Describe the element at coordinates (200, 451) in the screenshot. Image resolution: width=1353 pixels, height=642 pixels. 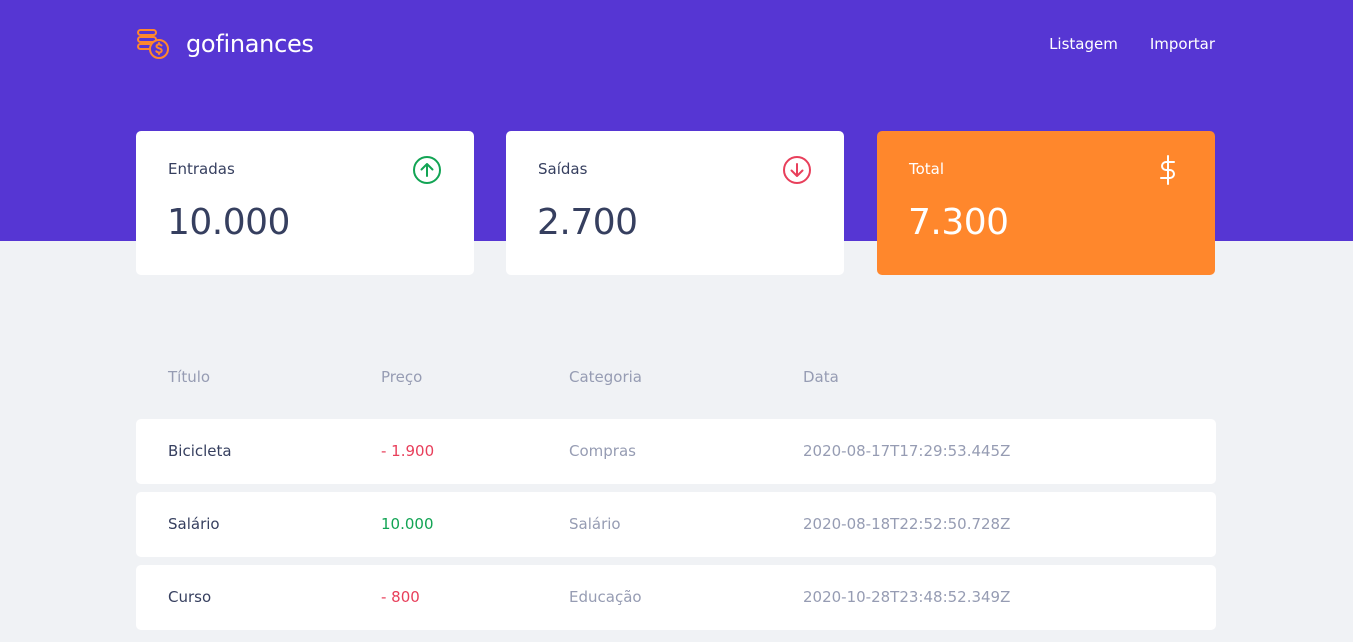
I see `row-title: Bicicleta` at that location.